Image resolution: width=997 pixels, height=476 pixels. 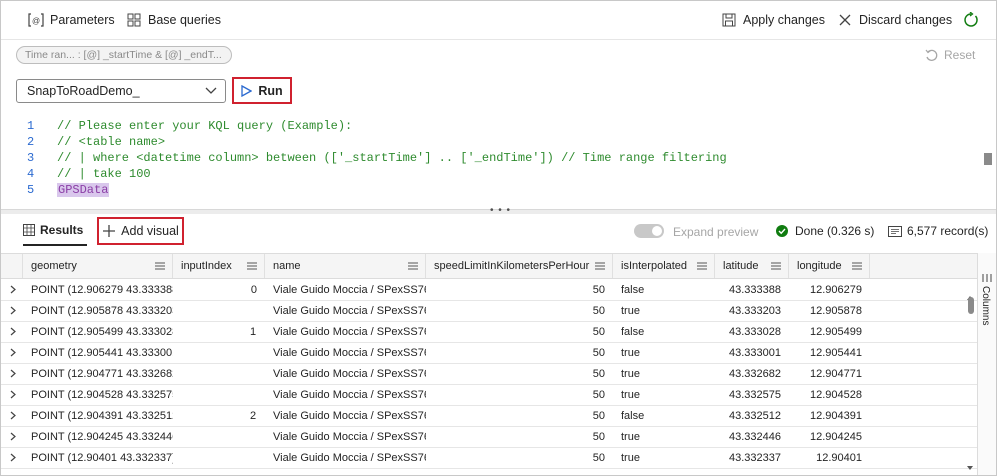 What do you see at coordinates (83, 91) in the screenshot?
I see `query-select-value: SnapToRoadDemo_` at bounding box center [83, 91].